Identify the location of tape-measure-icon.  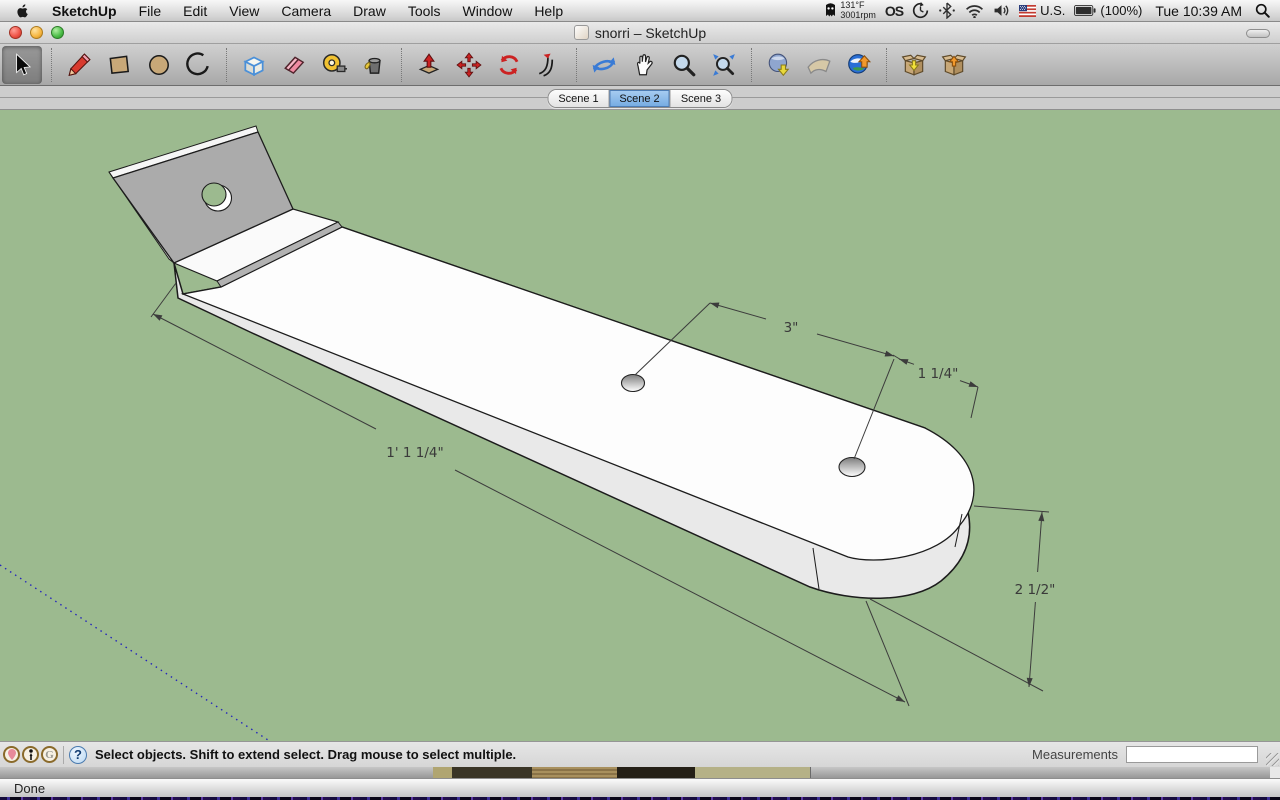
(334, 62).